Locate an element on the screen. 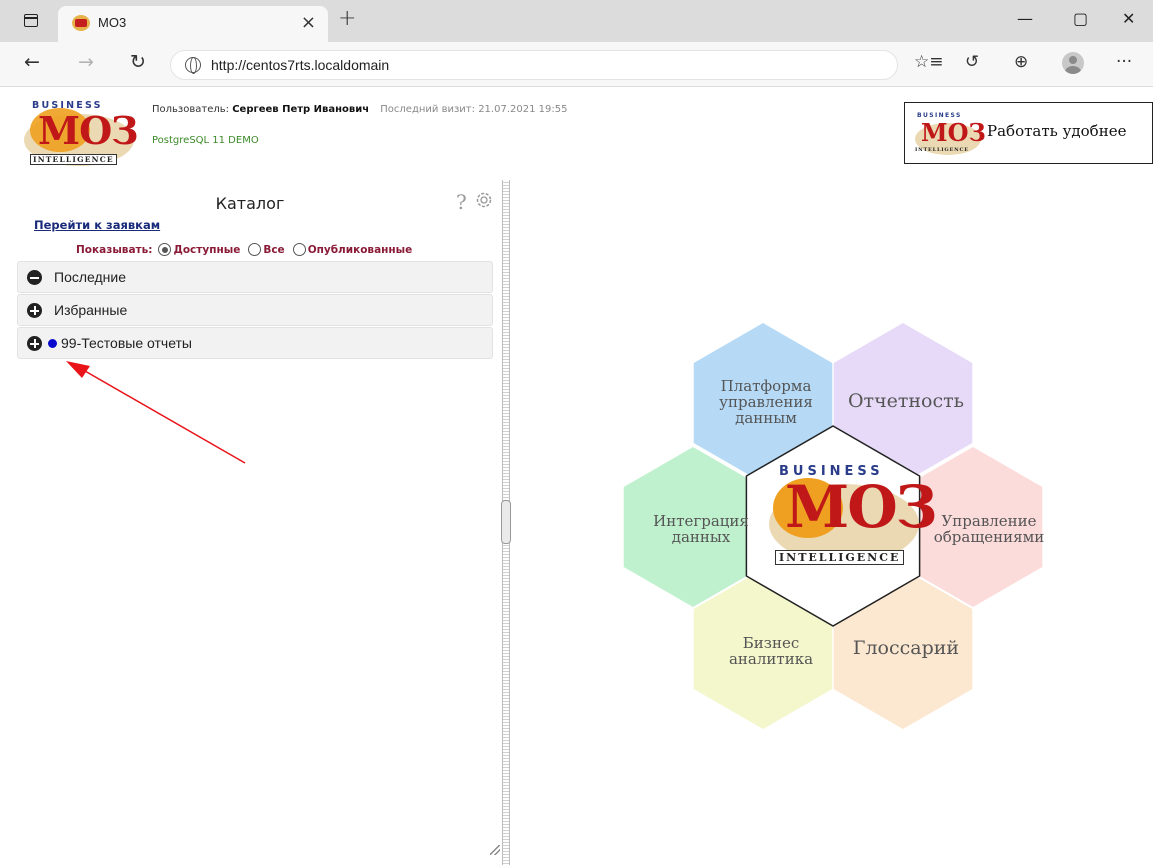 Image resolution: width=1153 pixels, height=865 pixels. resize-grip-icon is located at coordinates (495, 850).